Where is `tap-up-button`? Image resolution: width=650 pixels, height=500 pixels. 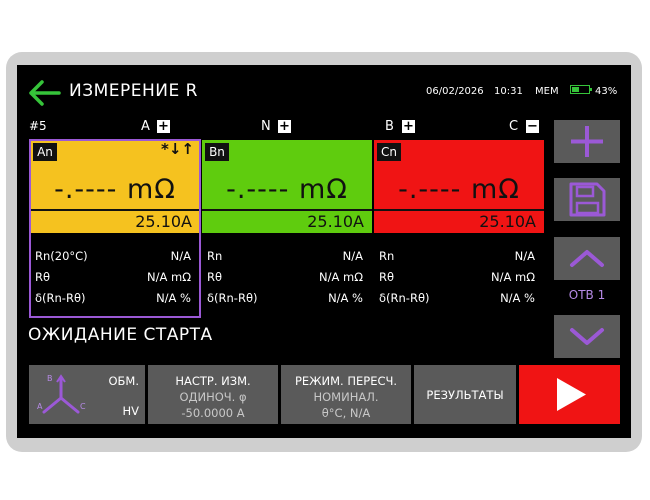
tap-up-button is located at coordinates (587, 258).